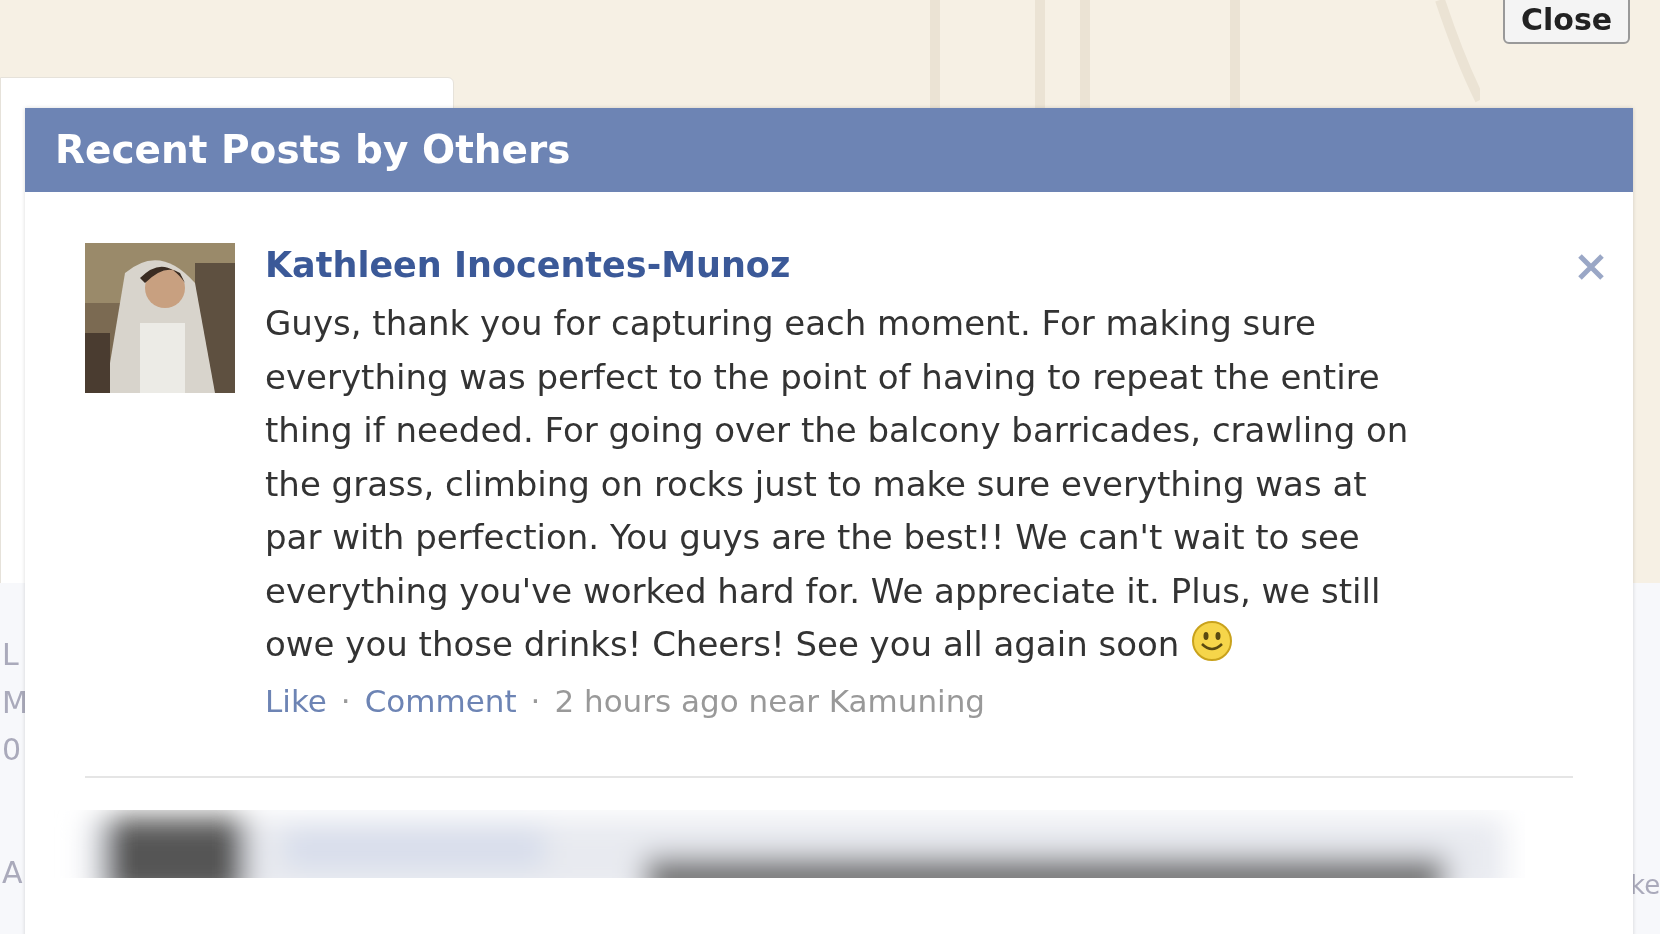  I want to click on background-text: A, so click(12, 873).